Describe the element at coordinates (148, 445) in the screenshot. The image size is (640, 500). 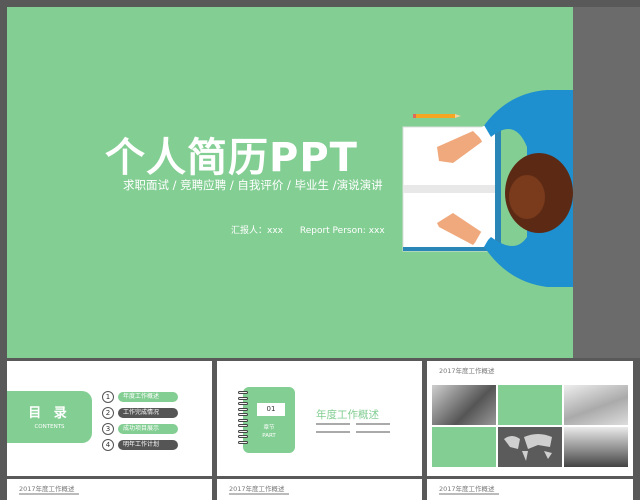
I see `item-label: 明年工作计划` at that location.